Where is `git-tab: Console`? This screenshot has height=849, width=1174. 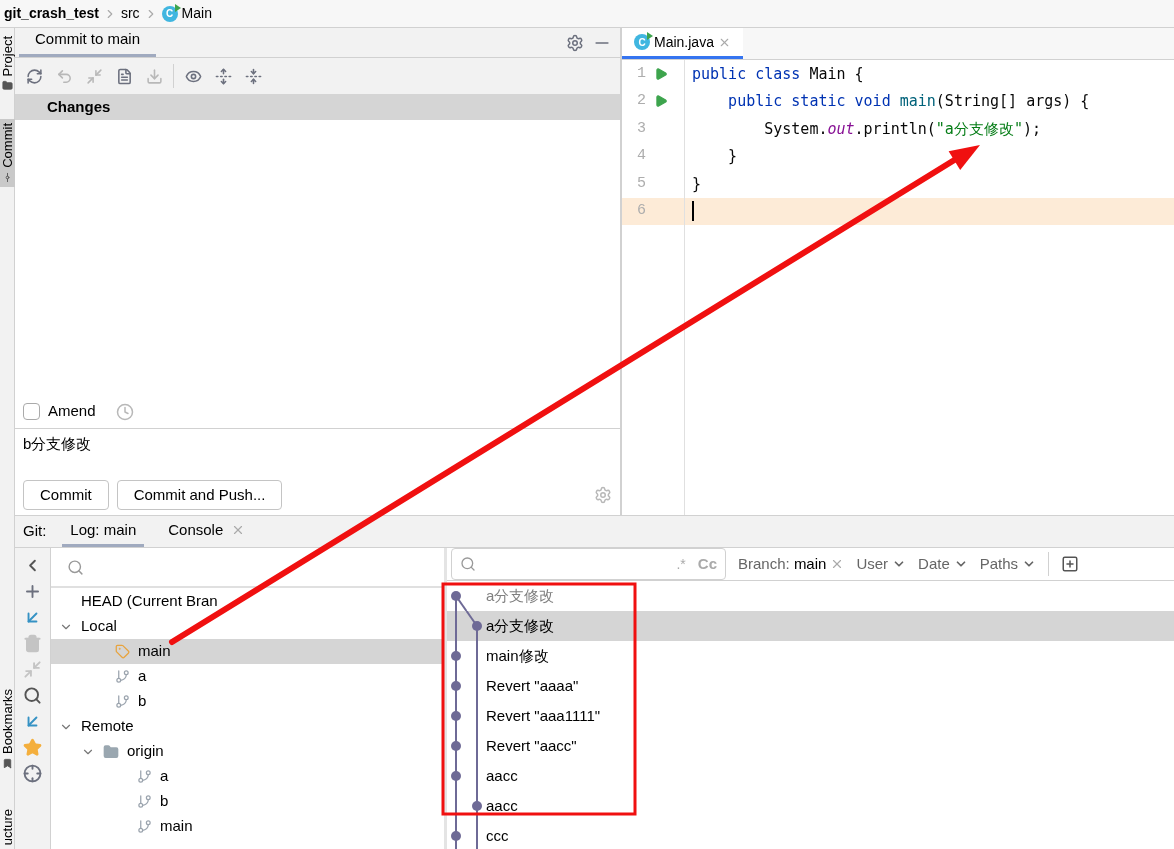
git-tab: Console is located at coordinates (207, 531).